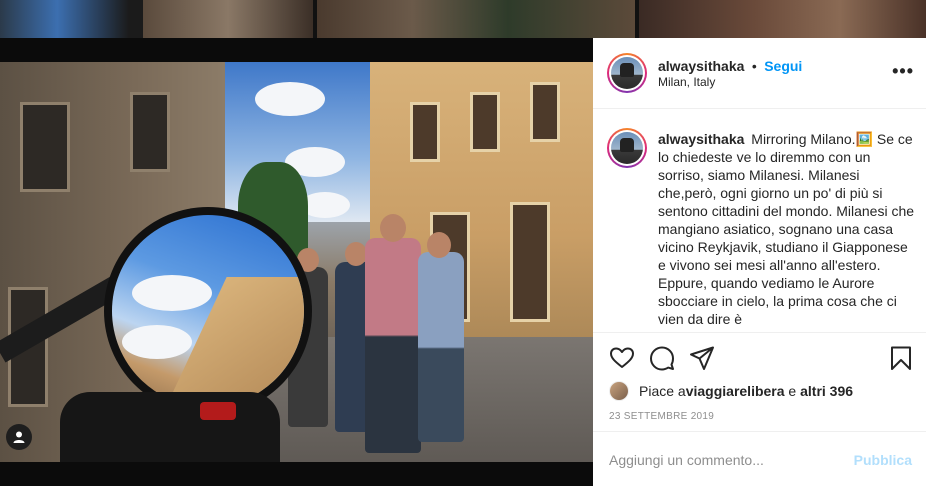  Describe the element at coordinates (627, 73) in the screenshot. I see `avatar` at that location.